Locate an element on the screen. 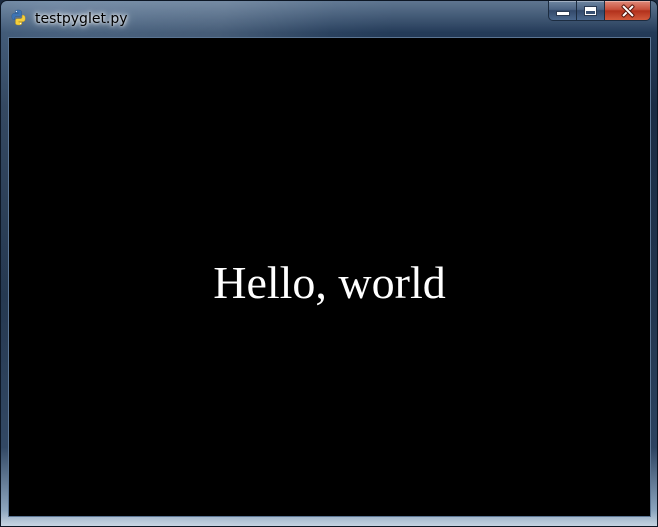  maximize-icon is located at coordinates (590, 10).